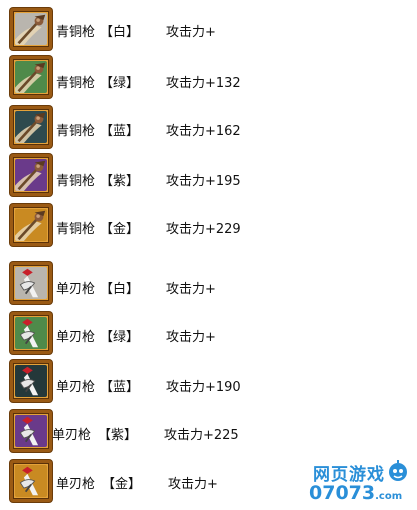 The width and height of the screenshot is (417, 510). Describe the element at coordinates (150, 483) in the screenshot. I see `weapon-row: 单刃枪 【金】 攻击力+` at that location.